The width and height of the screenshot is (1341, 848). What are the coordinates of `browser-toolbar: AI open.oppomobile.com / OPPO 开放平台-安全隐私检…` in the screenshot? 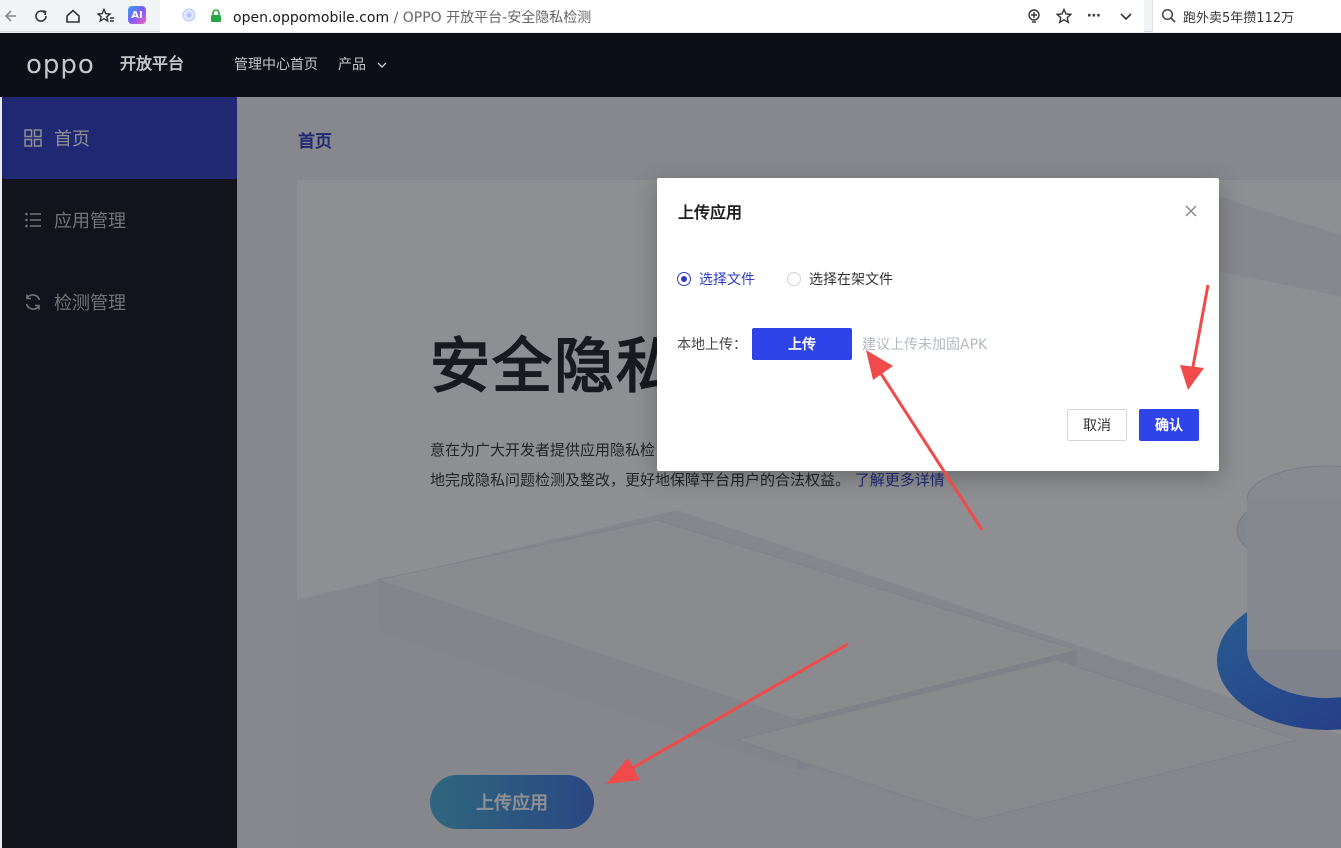 It's located at (670, 16).